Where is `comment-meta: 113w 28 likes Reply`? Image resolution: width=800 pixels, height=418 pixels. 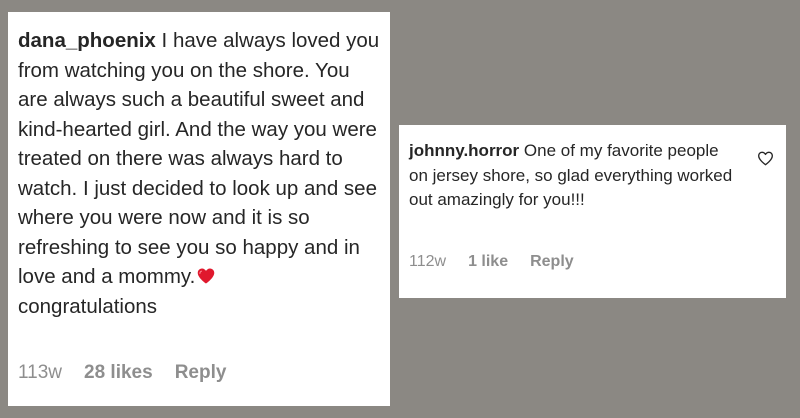
comment-meta: 113w 28 likes Reply is located at coordinates (122, 373).